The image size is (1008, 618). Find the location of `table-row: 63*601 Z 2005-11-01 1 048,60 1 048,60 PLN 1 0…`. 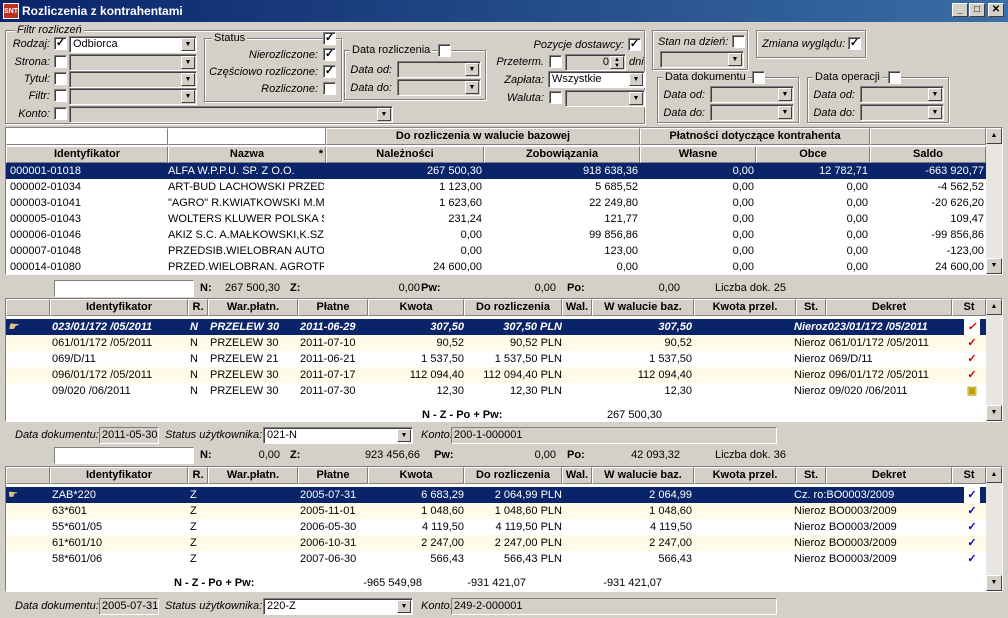

table-row: 63*601 Z 2005-11-01 1 048,60 1 048,60 PLN 1 0… is located at coordinates (496, 511).